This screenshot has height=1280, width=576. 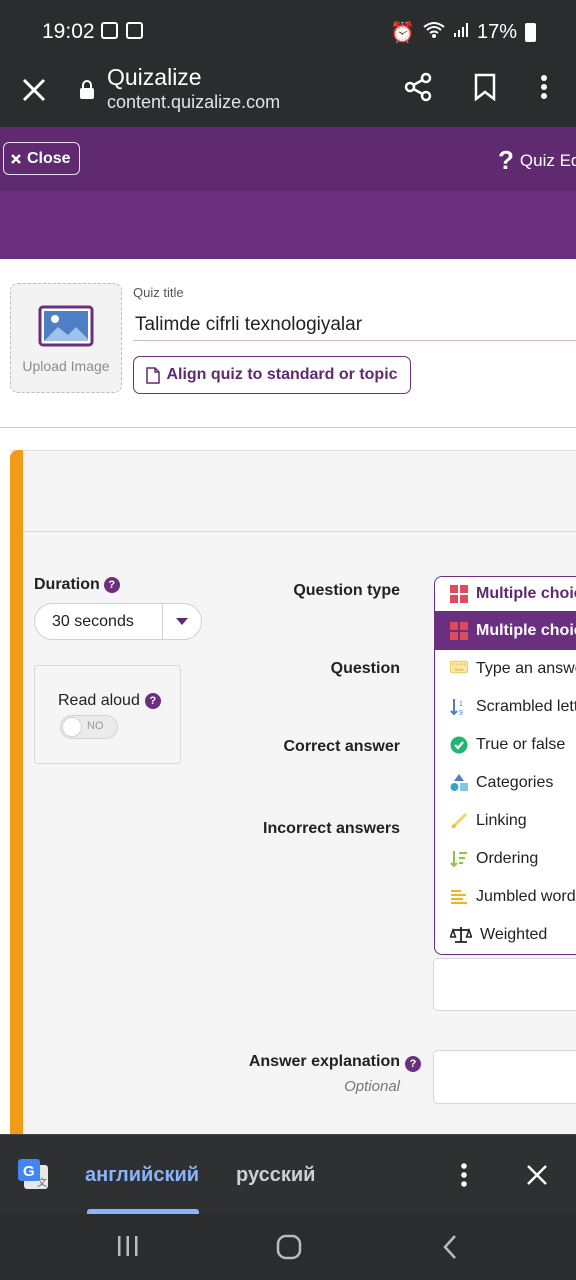 What do you see at coordinates (372, 1086) in the screenshot?
I see `optional-label: Optional` at bounding box center [372, 1086].